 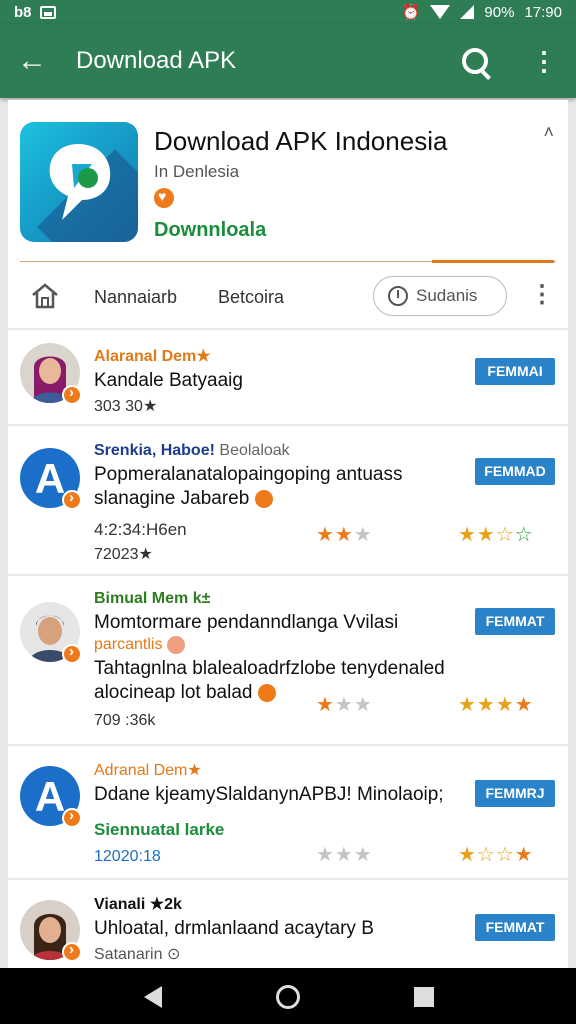 I want to click on download-link: Downnloala, so click(x=210, y=230).